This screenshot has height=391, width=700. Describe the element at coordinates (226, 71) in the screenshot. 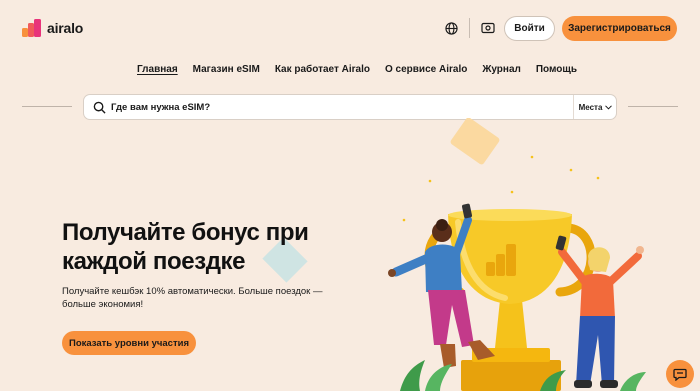

I see `nav-item-esim-store: Магазин eSIM` at that location.